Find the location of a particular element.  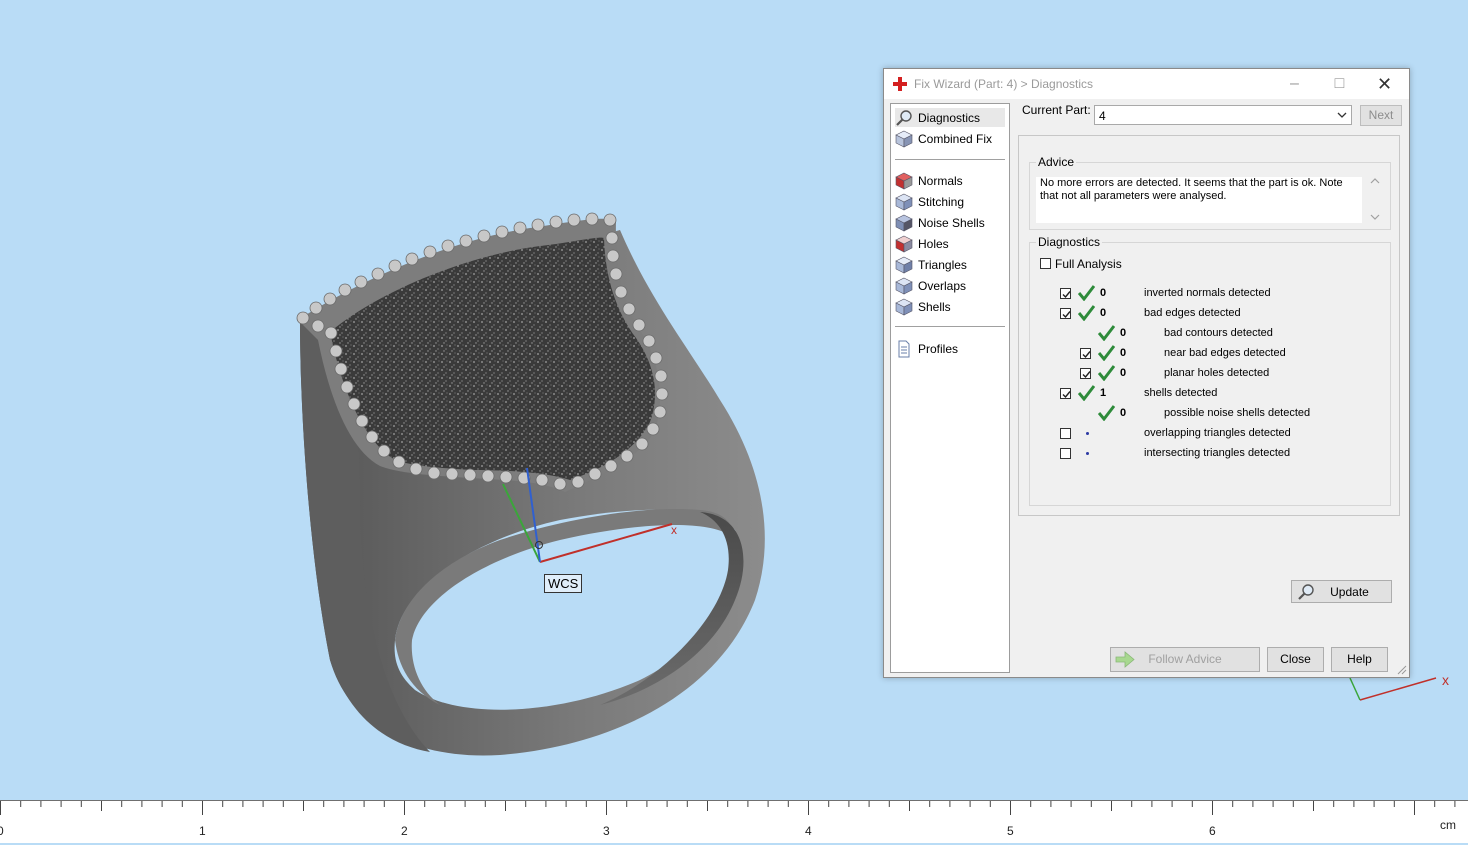

overlapping-triangles-detected-checkbox is located at coordinates (1065, 433).